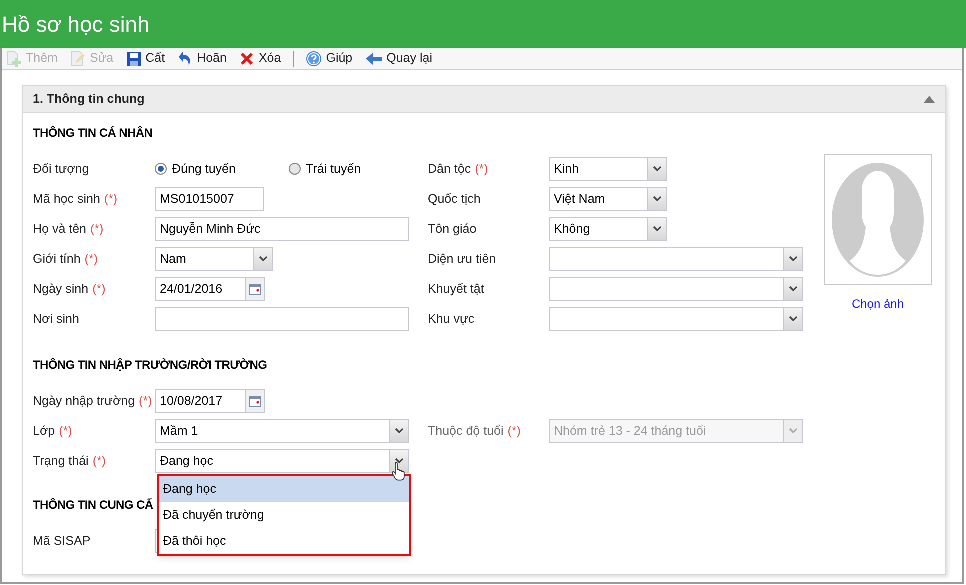 The image size is (966, 585). Describe the element at coordinates (608, 169) in the screenshot. I see `dropdown-field: Kinh` at that location.